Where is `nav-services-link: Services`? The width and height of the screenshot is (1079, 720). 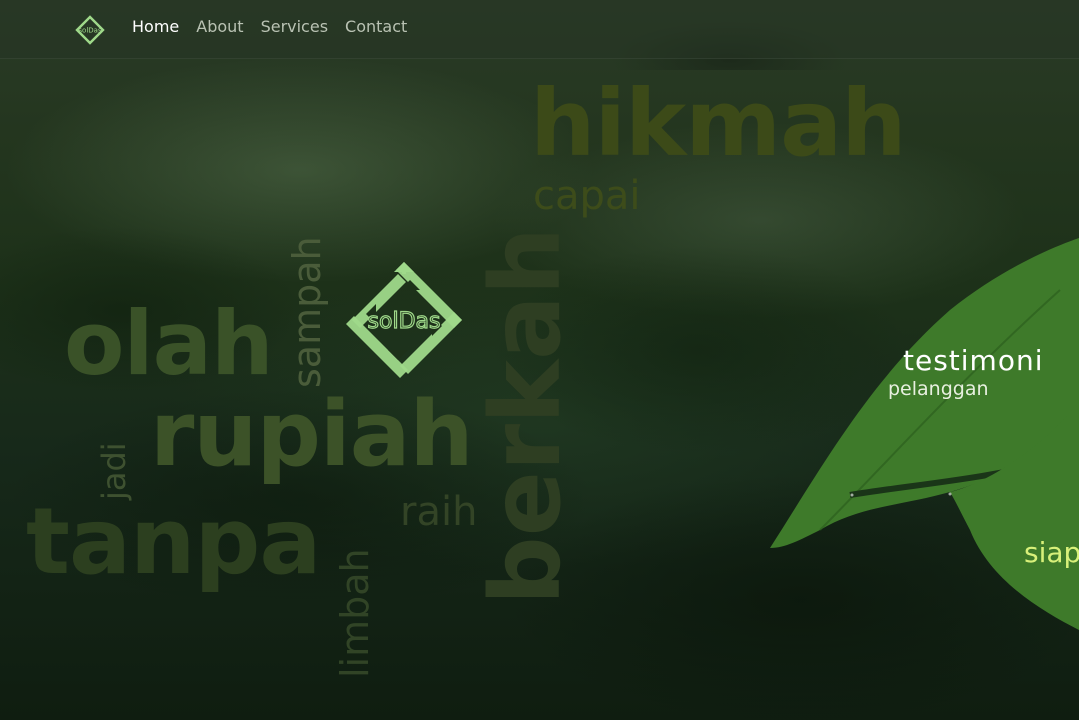
nav-services-link: Services is located at coordinates (294, 26).